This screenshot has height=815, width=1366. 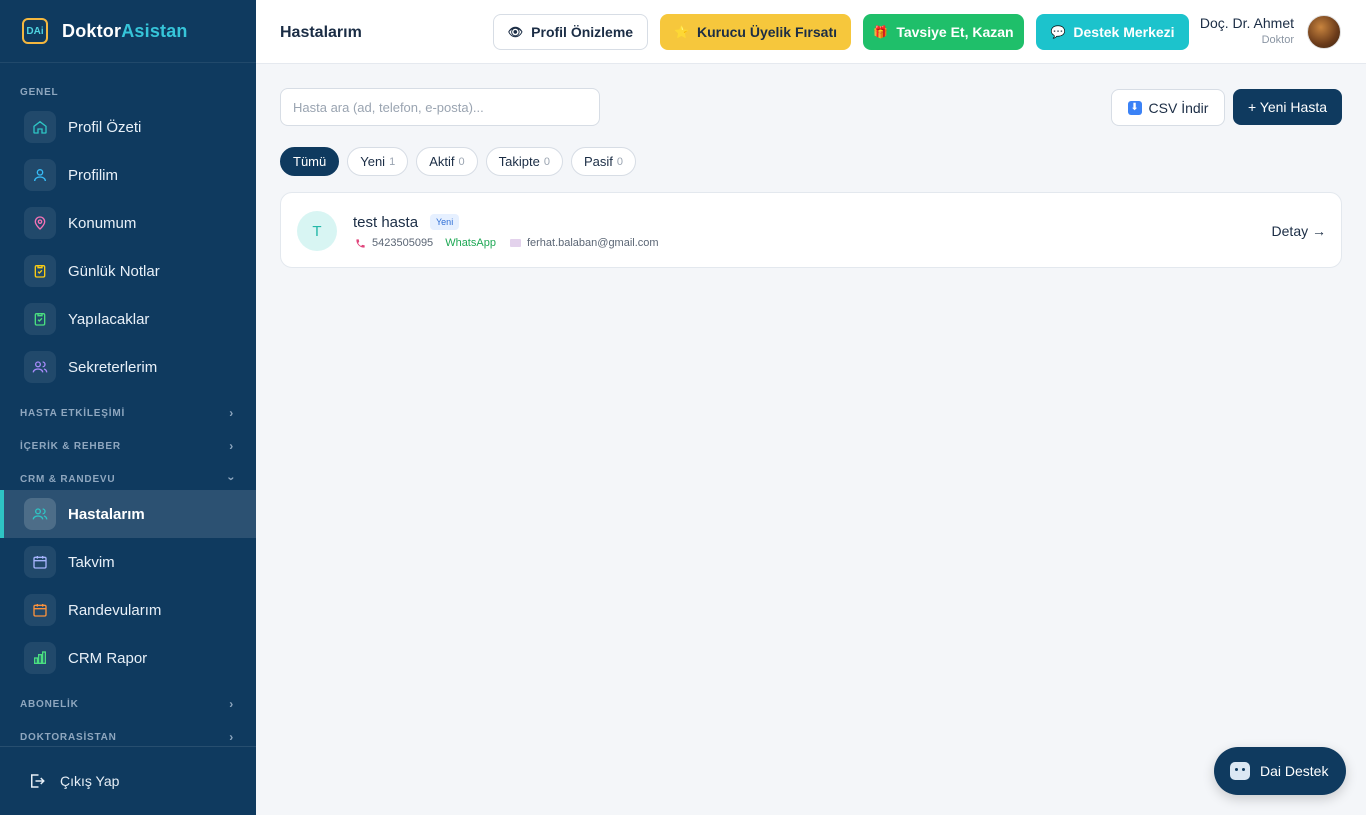 I want to click on section-doktorasistan: DOKTORASİSTAN ›, so click(x=128, y=737).